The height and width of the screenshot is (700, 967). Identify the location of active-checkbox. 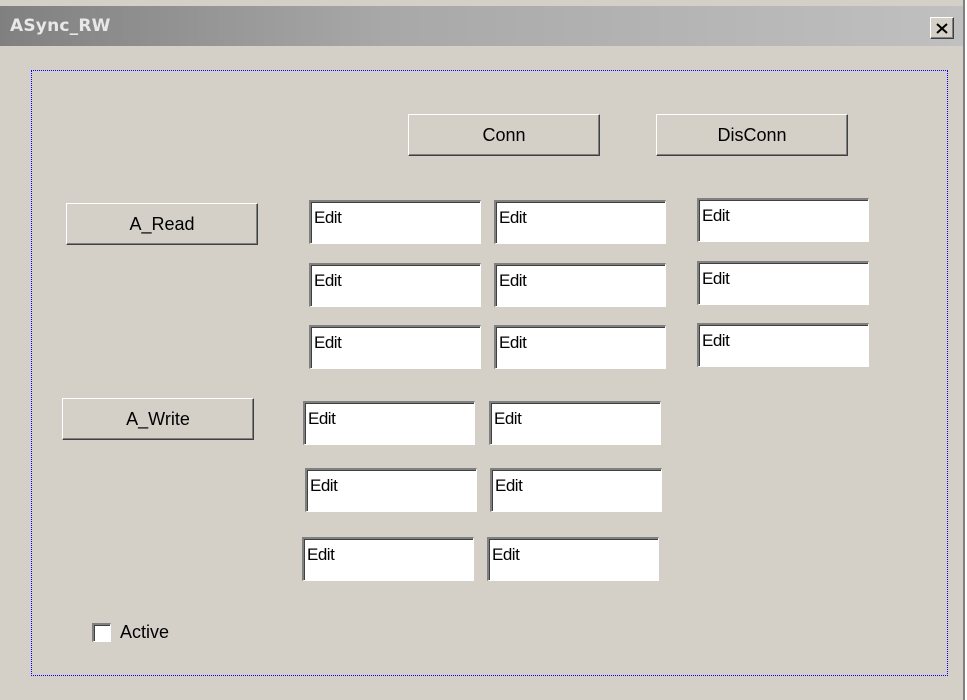
(101, 632).